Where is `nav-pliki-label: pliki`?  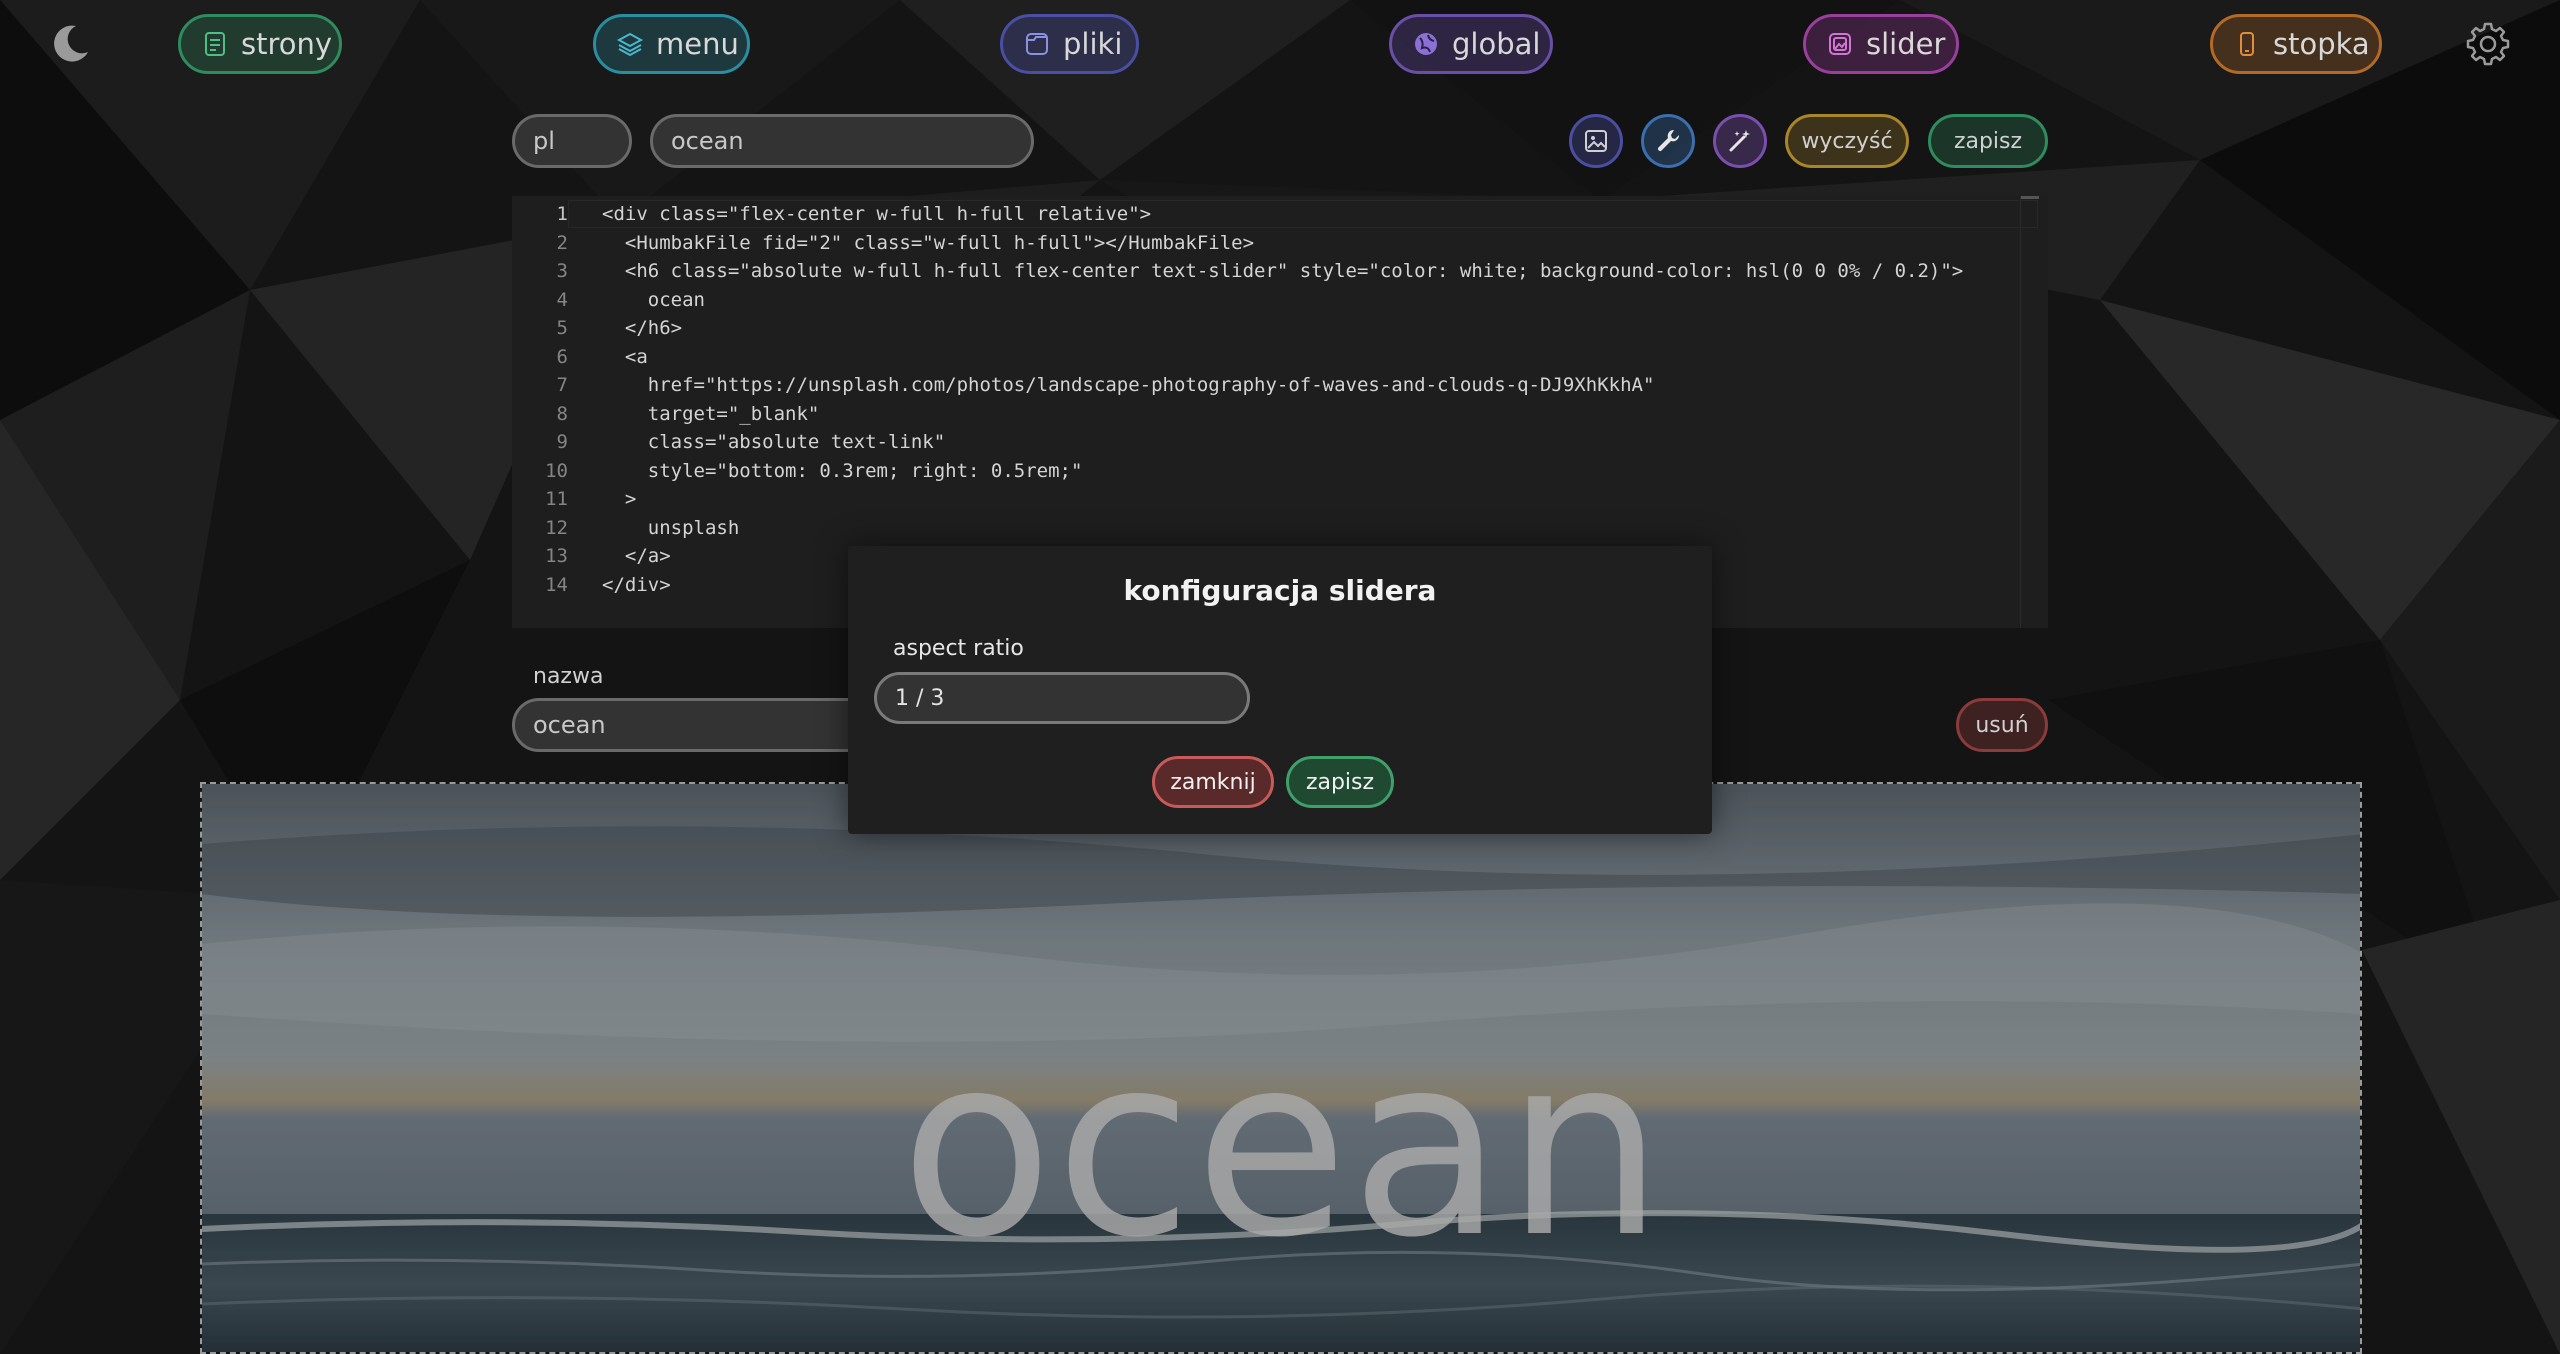 nav-pliki-label: pliki is located at coordinates (1093, 44).